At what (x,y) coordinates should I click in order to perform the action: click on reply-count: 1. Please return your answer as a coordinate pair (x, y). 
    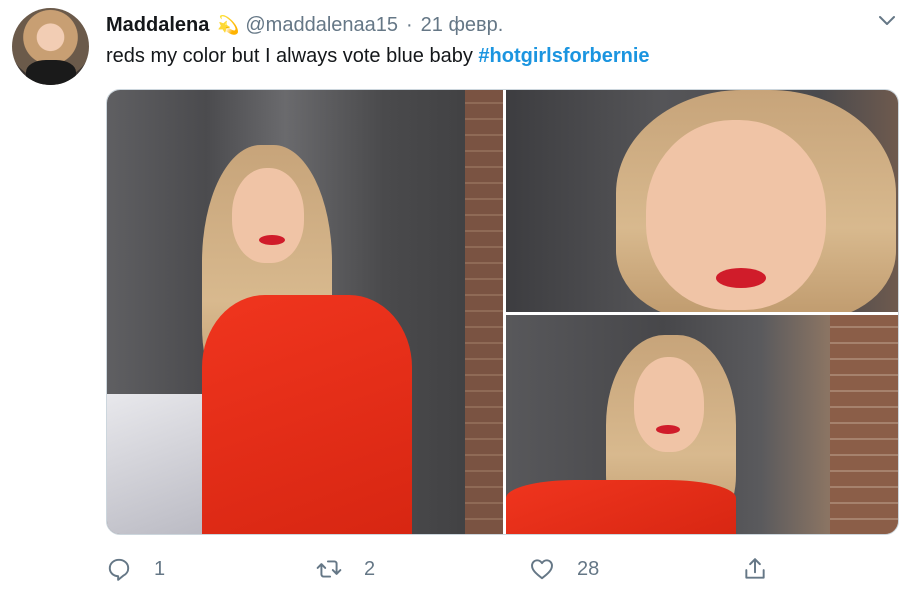
    Looking at the image, I should click on (160, 568).